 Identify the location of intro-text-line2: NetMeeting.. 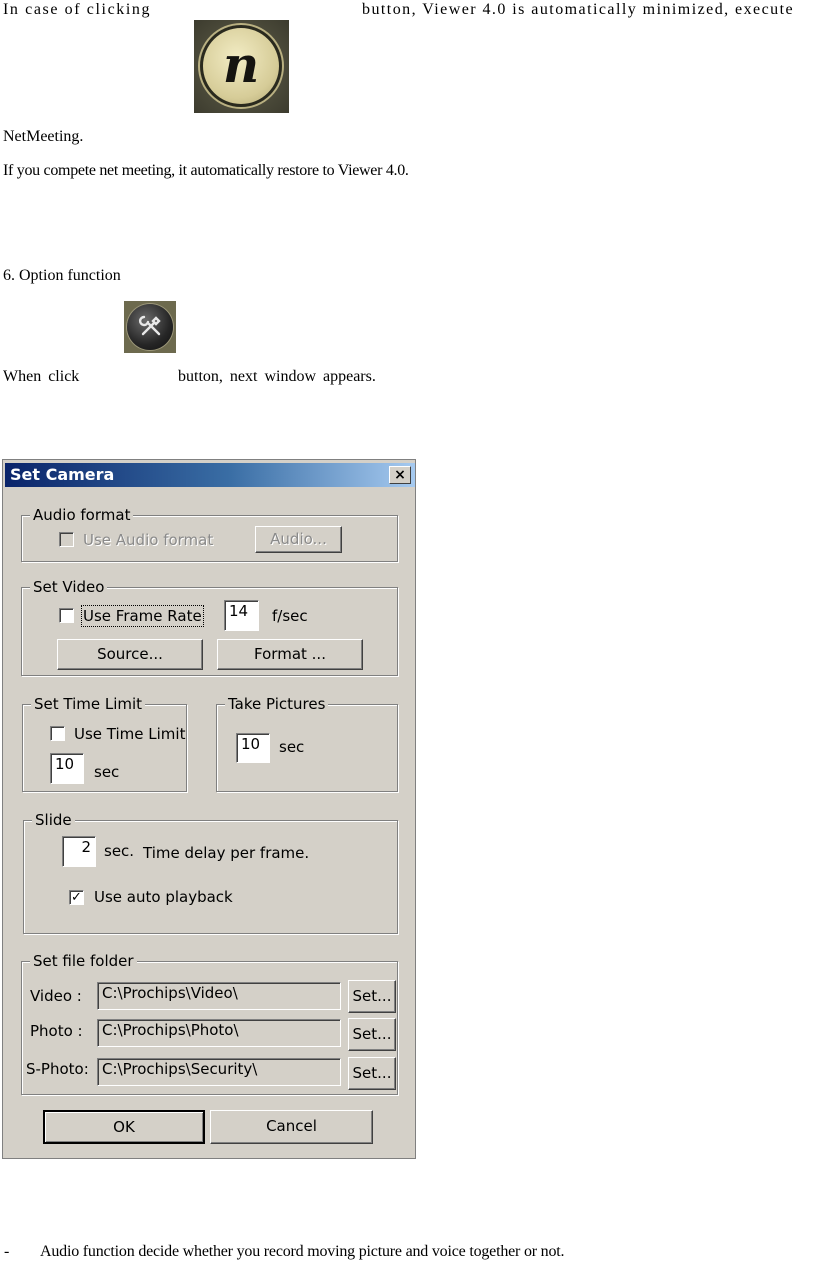
(43, 136).